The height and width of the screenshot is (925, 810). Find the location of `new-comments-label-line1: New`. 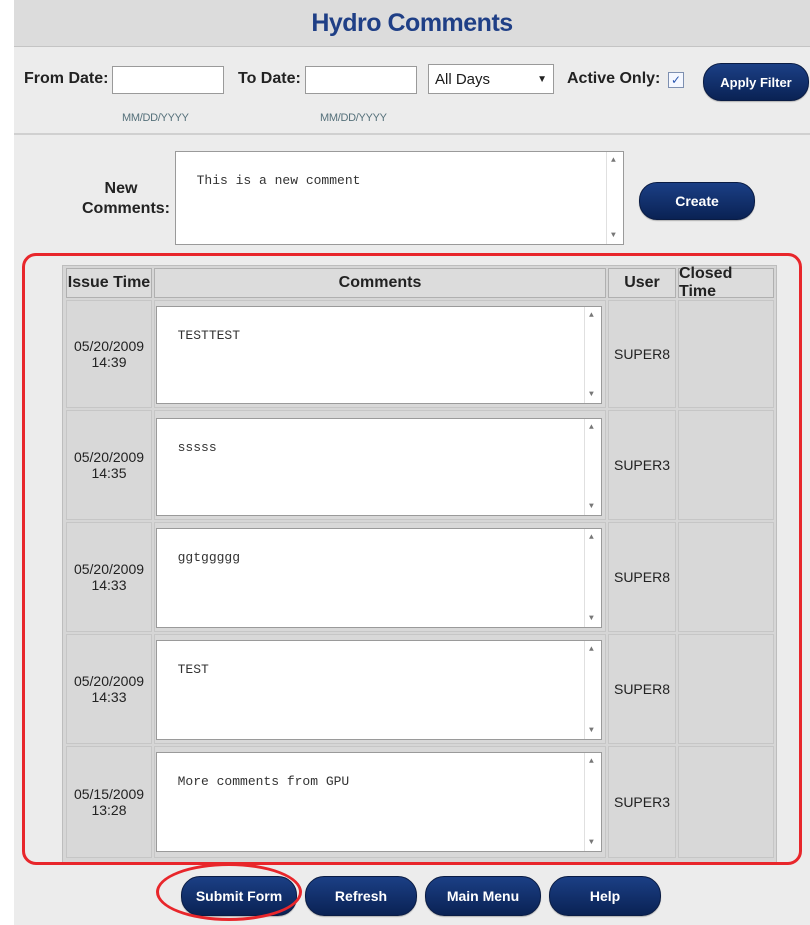

new-comments-label-line1: New is located at coordinates (121, 188).